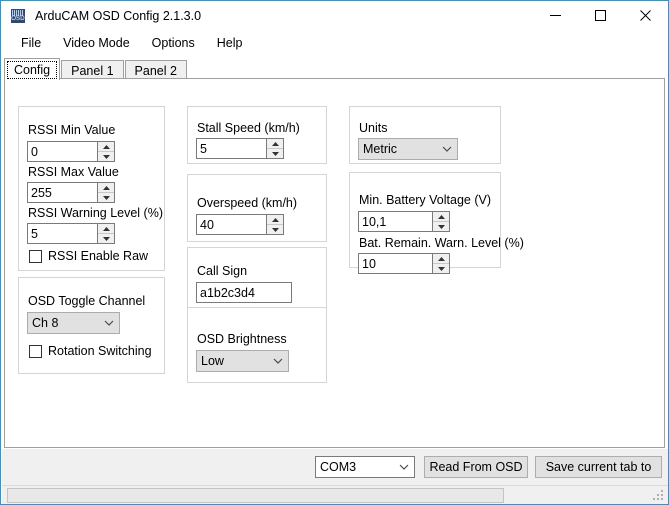  What do you see at coordinates (395, 263) in the screenshot?
I see `battery-remain-warn-value: 10` at bounding box center [395, 263].